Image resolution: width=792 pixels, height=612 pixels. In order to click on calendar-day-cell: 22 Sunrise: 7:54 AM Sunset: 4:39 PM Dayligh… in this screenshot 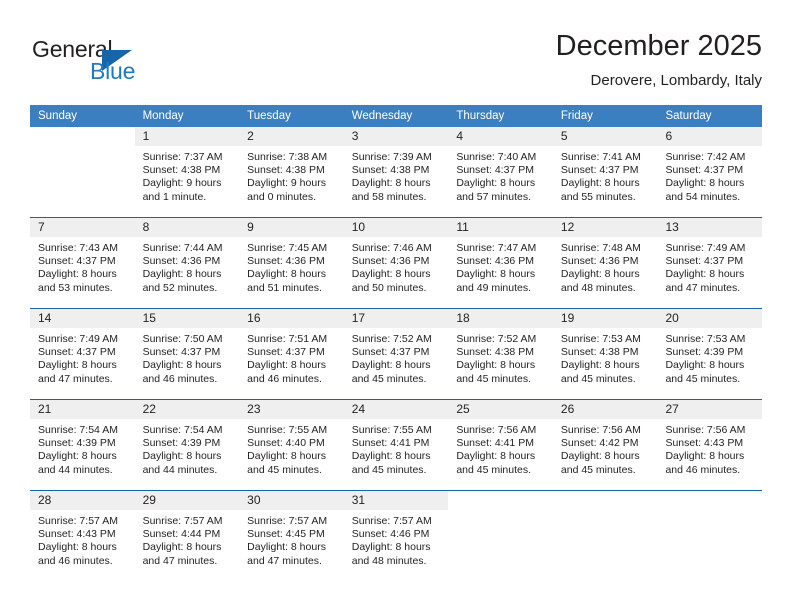, I will do `click(187, 445)`.